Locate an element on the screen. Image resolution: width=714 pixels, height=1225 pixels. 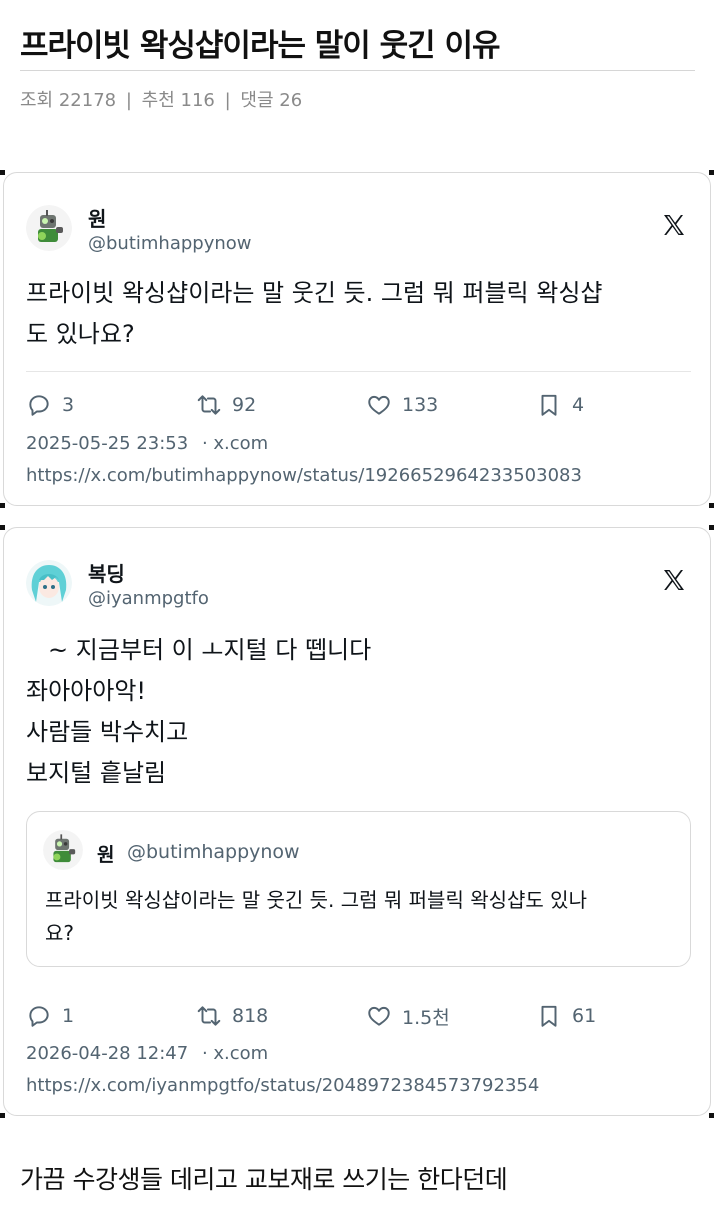
tweet-actions: 3 92 133 4 is located at coordinates (358, 405).